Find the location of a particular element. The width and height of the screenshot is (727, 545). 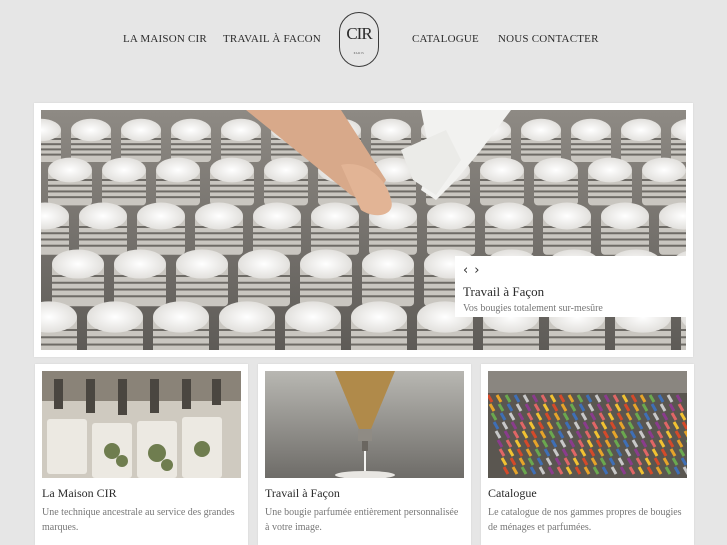

chevron-right-icon: › is located at coordinates (476, 270).